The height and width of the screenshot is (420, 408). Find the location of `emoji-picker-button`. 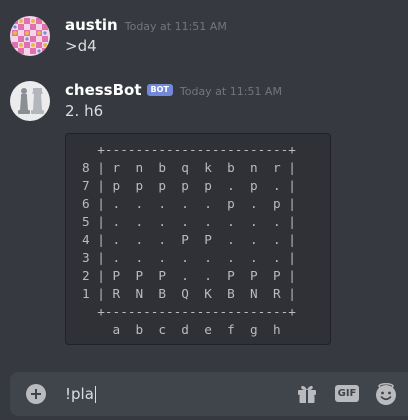

emoji-picker-button is located at coordinates (386, 394).